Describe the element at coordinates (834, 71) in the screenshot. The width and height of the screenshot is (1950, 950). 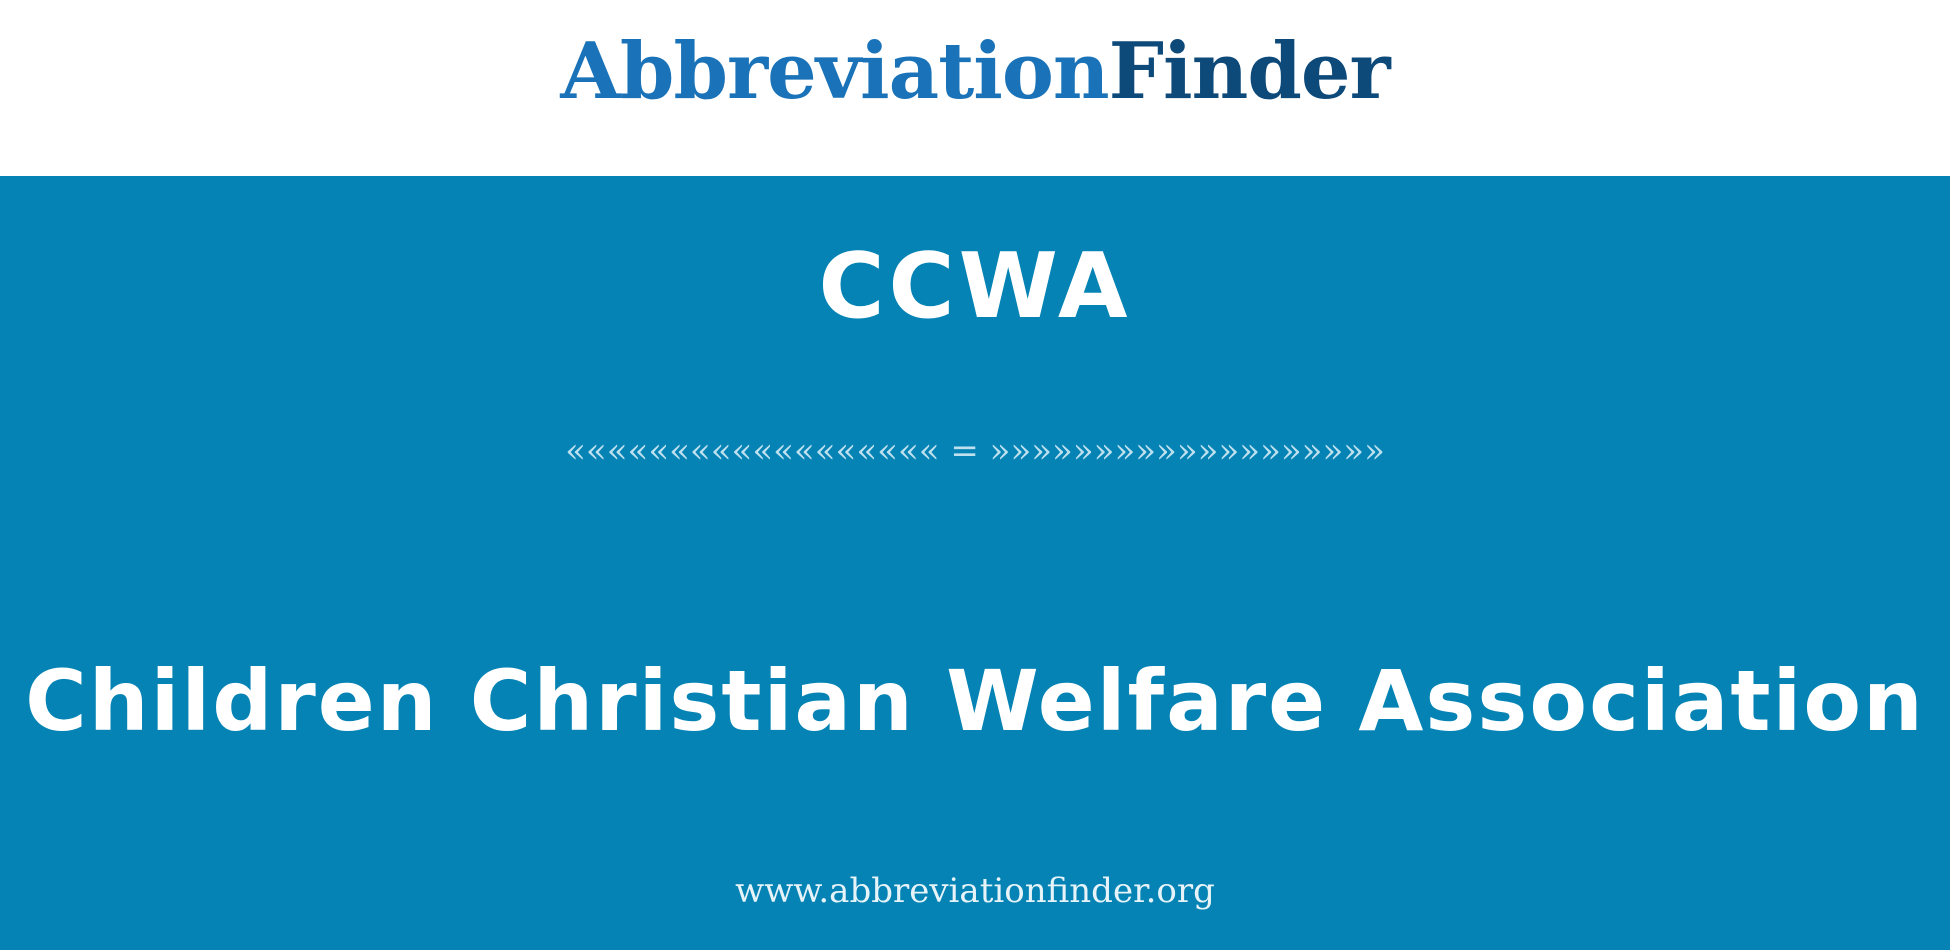
I see `logo-word-abbreviation: Abbreviation` at that location.